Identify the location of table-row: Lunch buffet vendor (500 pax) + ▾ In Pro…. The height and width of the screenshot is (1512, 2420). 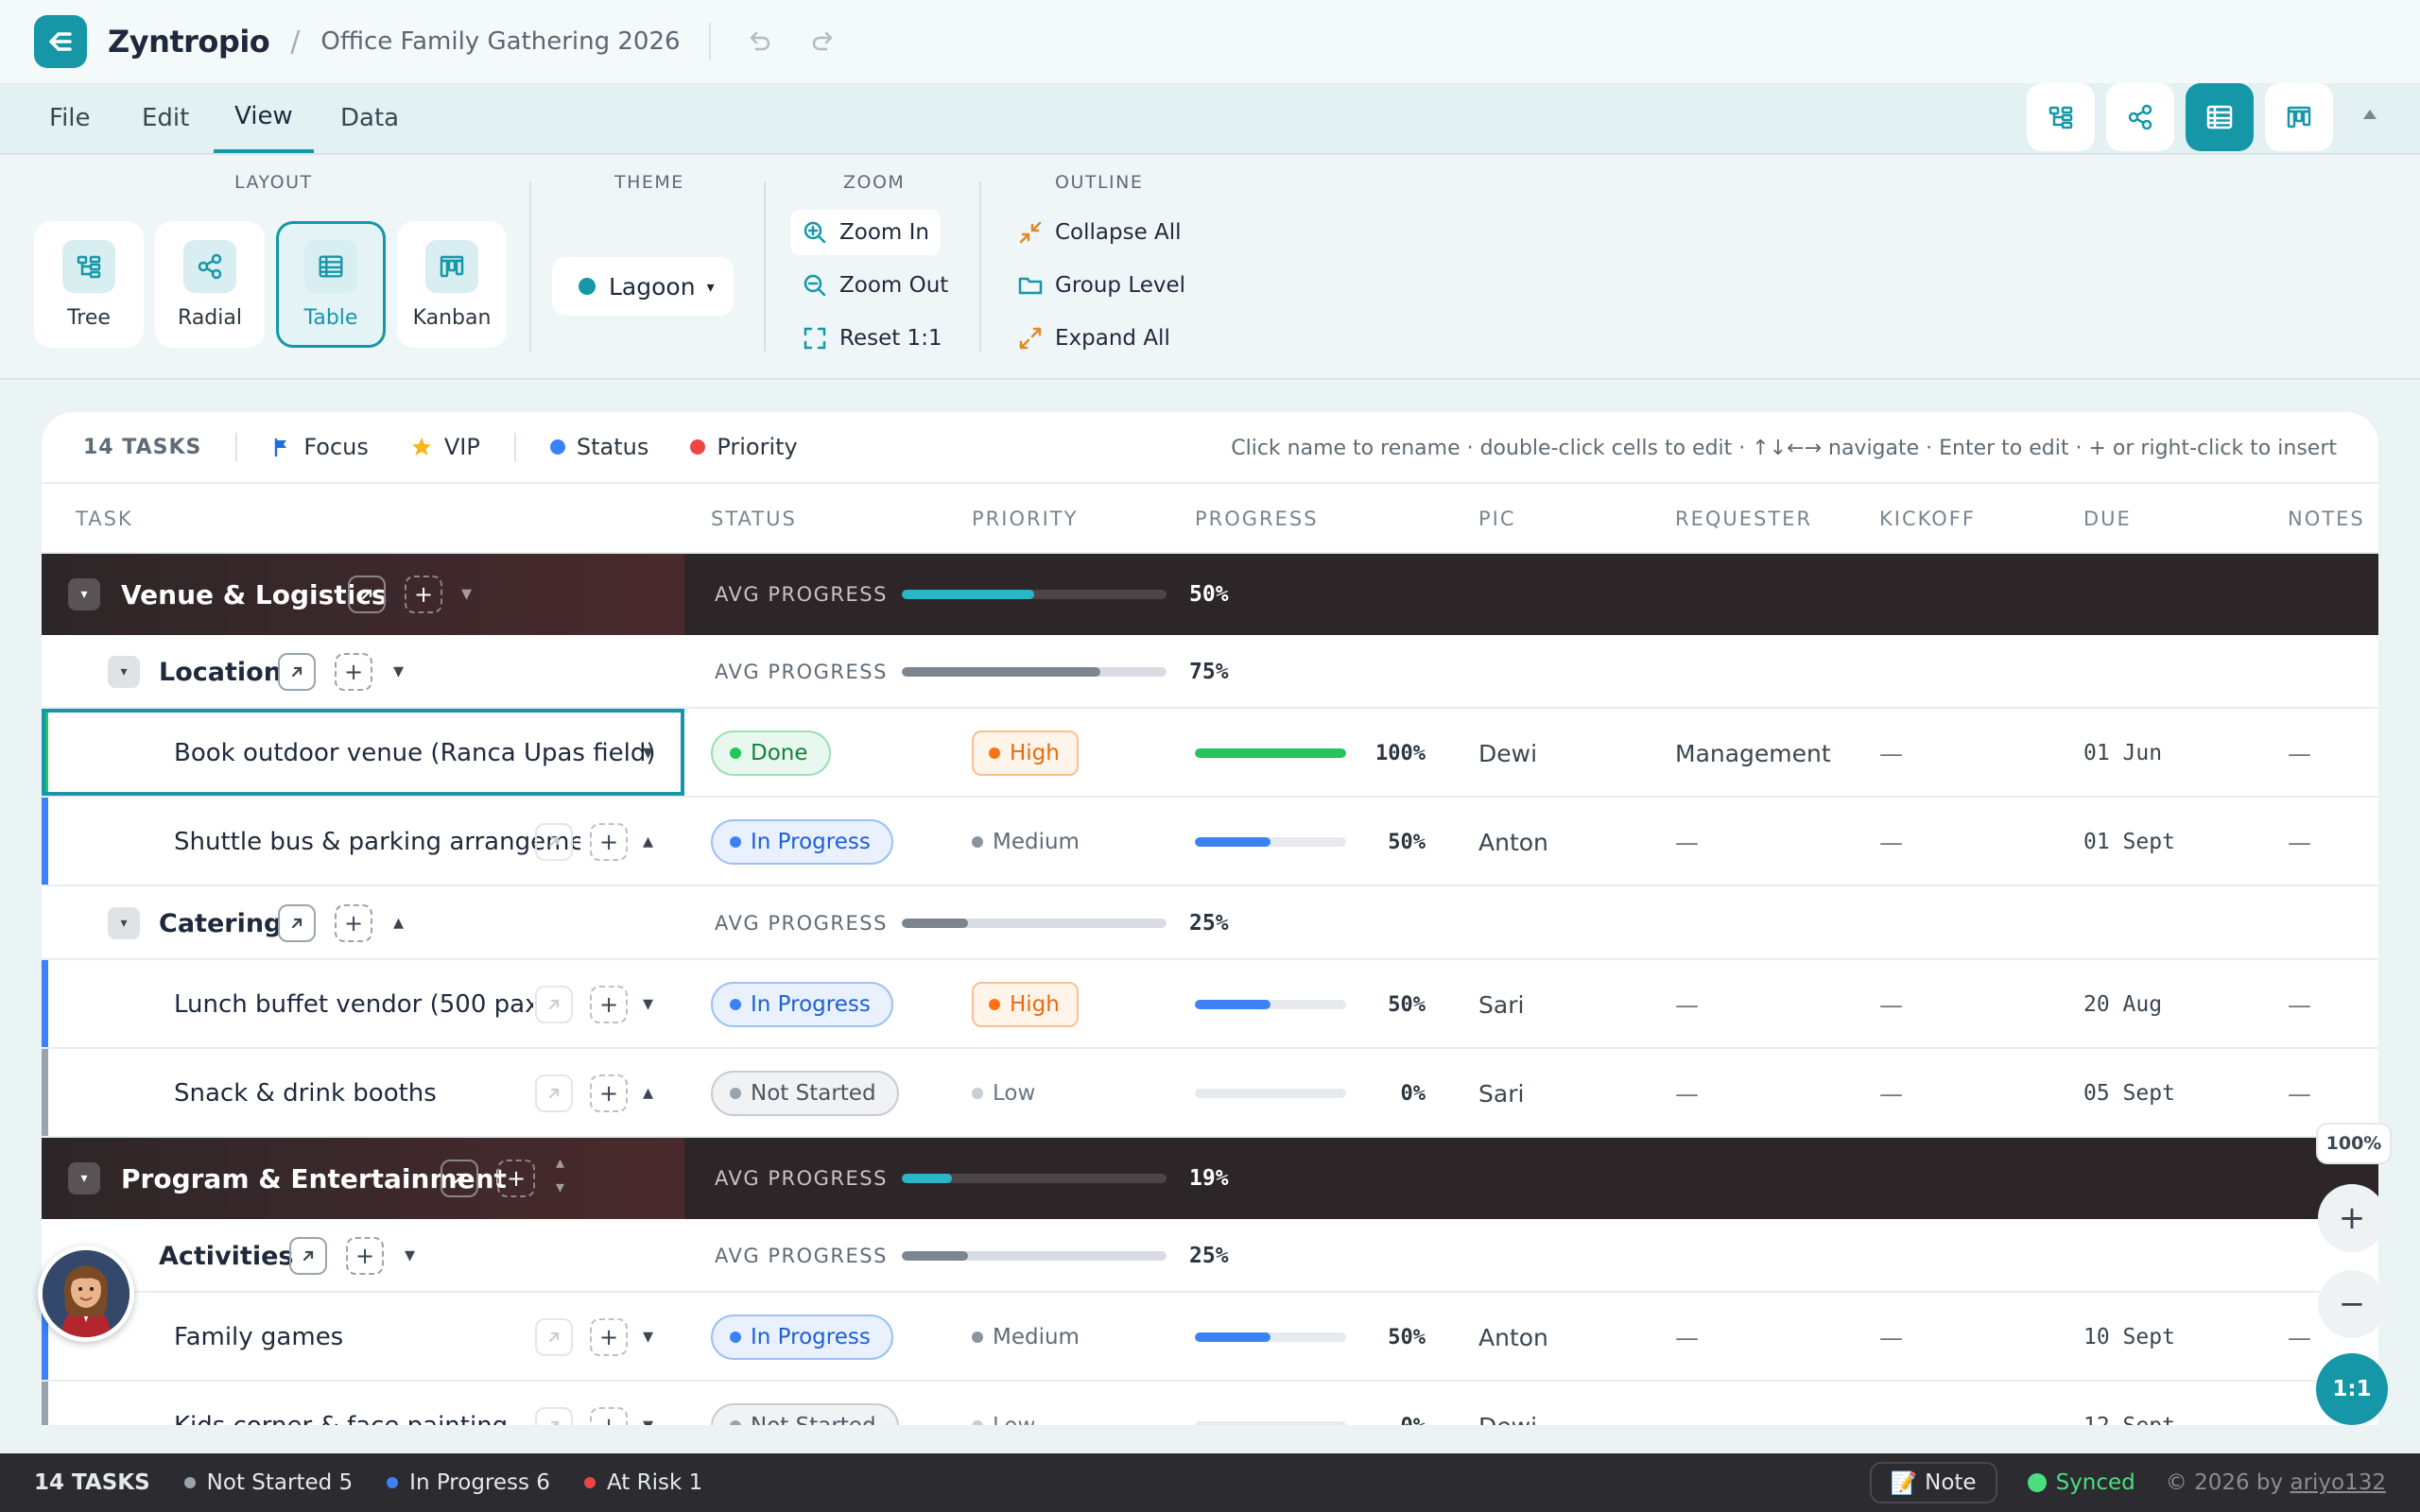
(1210, 1004).